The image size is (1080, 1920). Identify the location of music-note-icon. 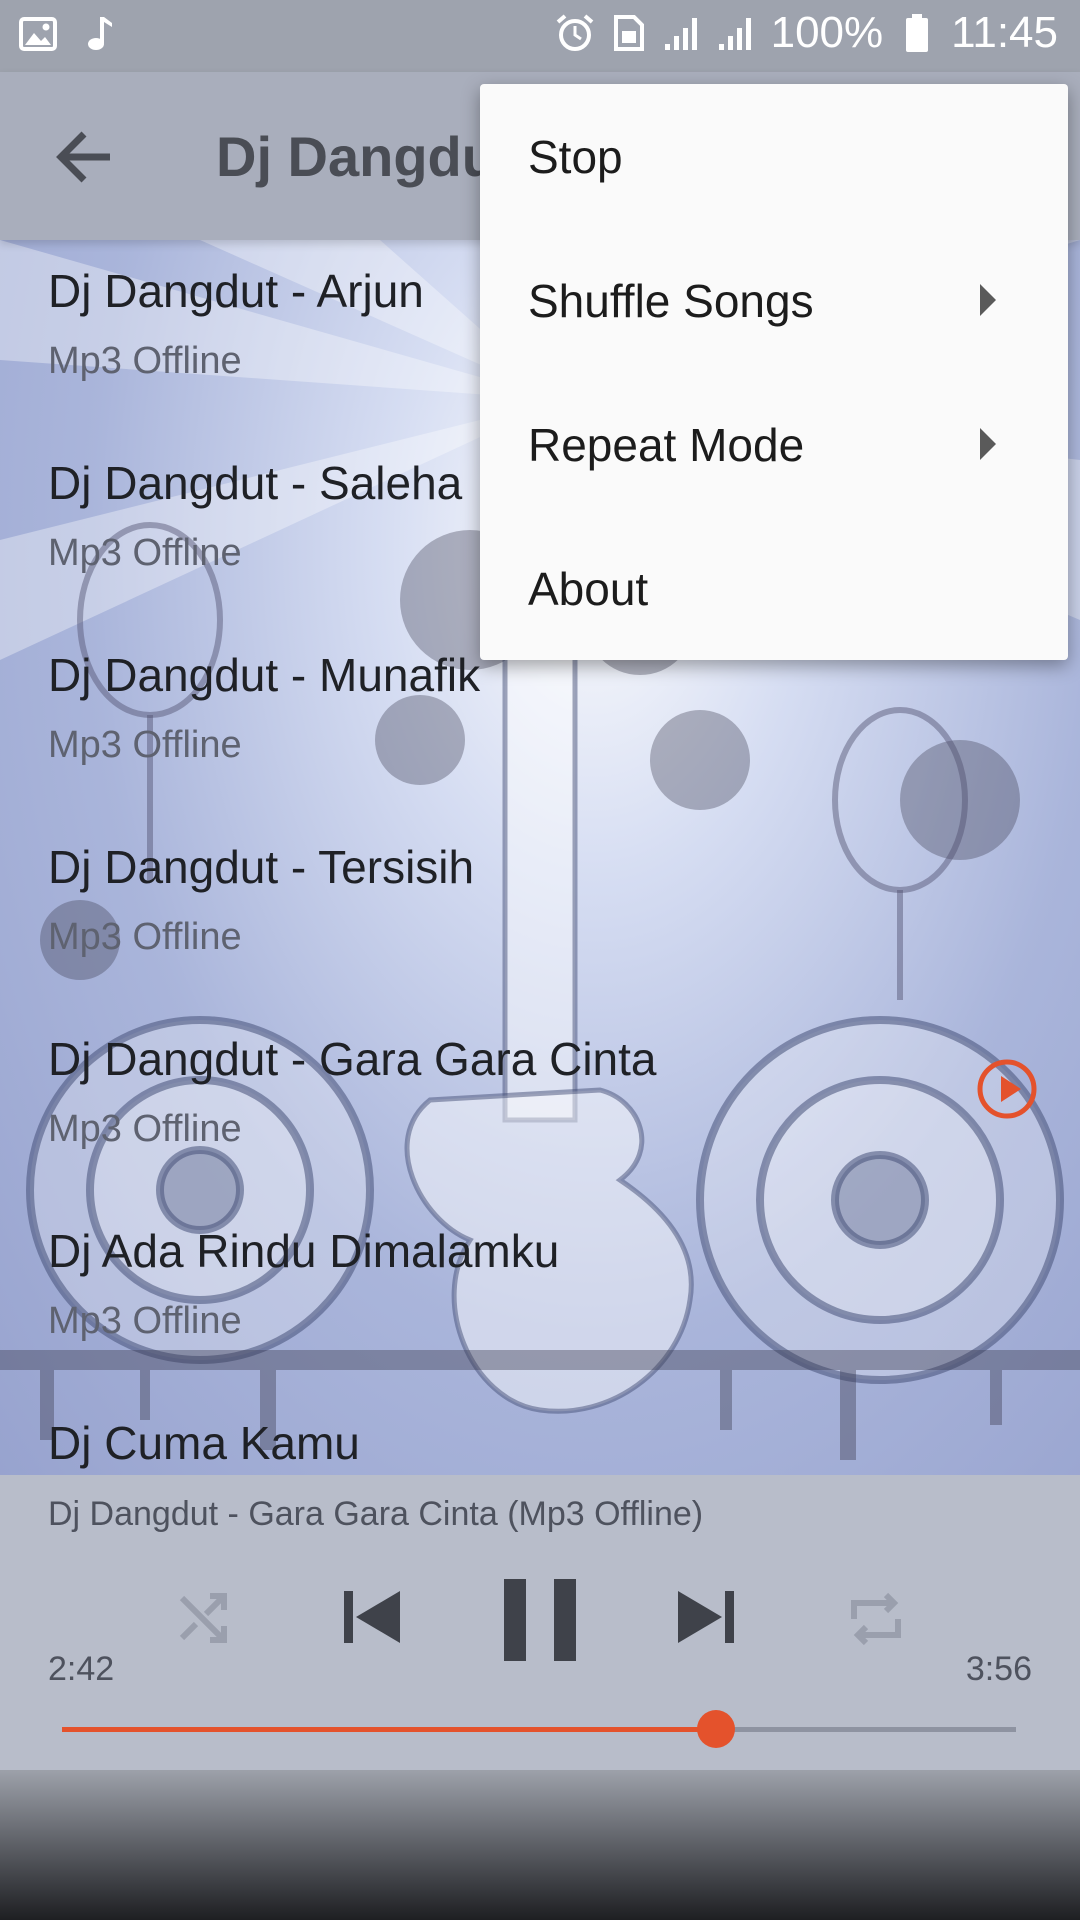
(100, 34).